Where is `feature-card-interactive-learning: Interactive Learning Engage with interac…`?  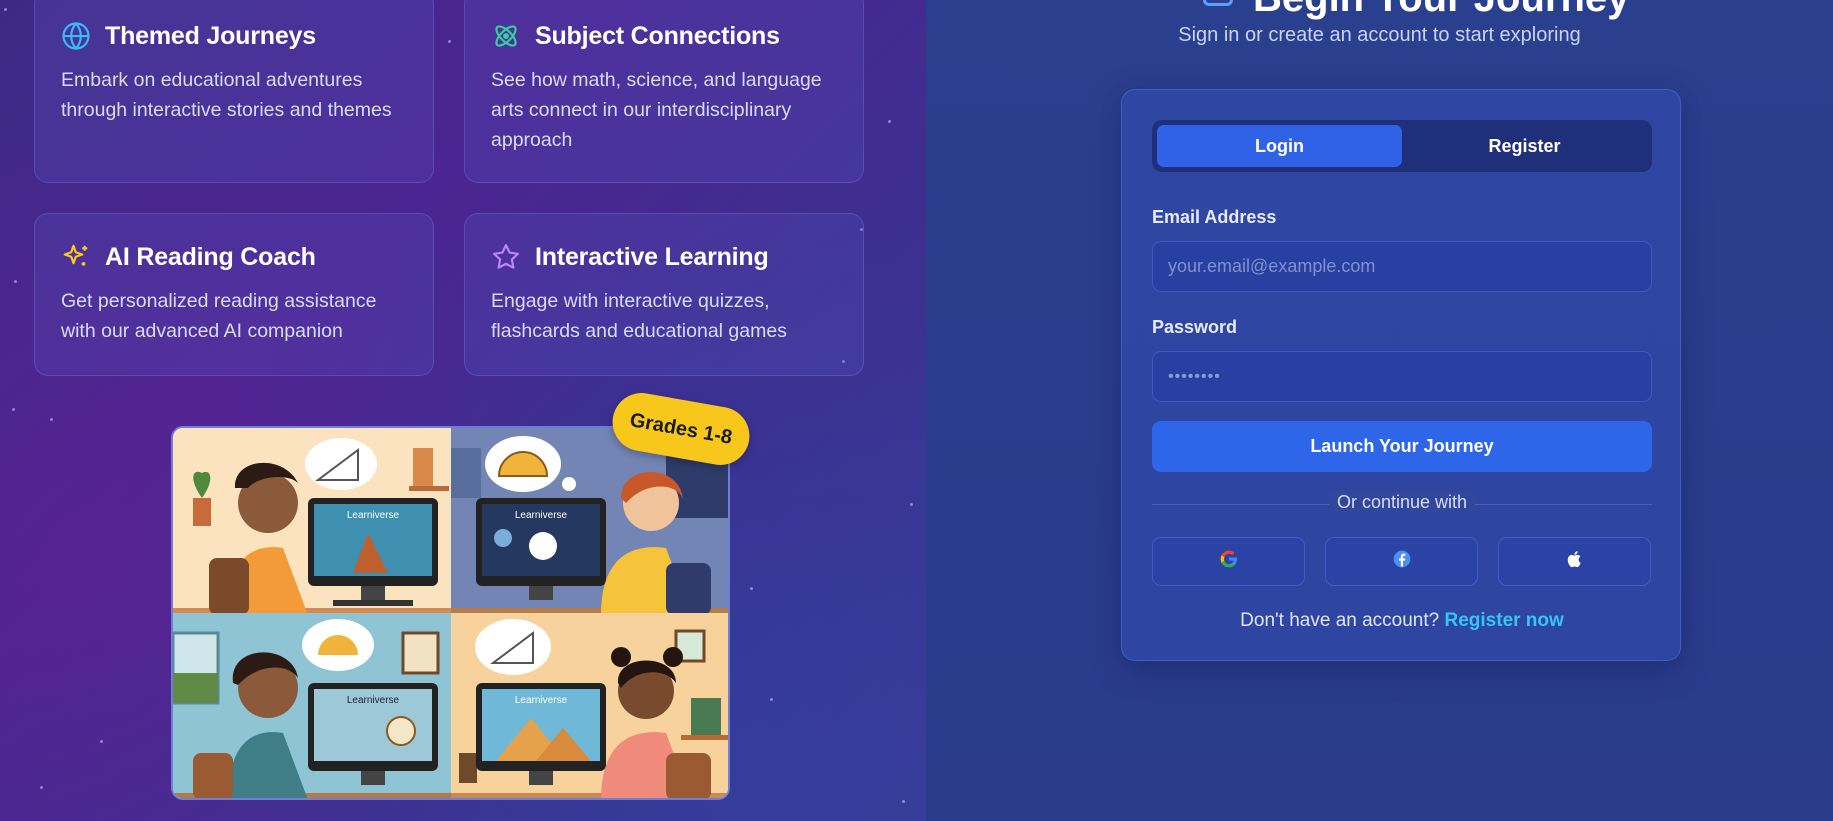
feature-card-interactive-learning: Interactive Learning Engage with interac… is located at coordinates (664, 294).